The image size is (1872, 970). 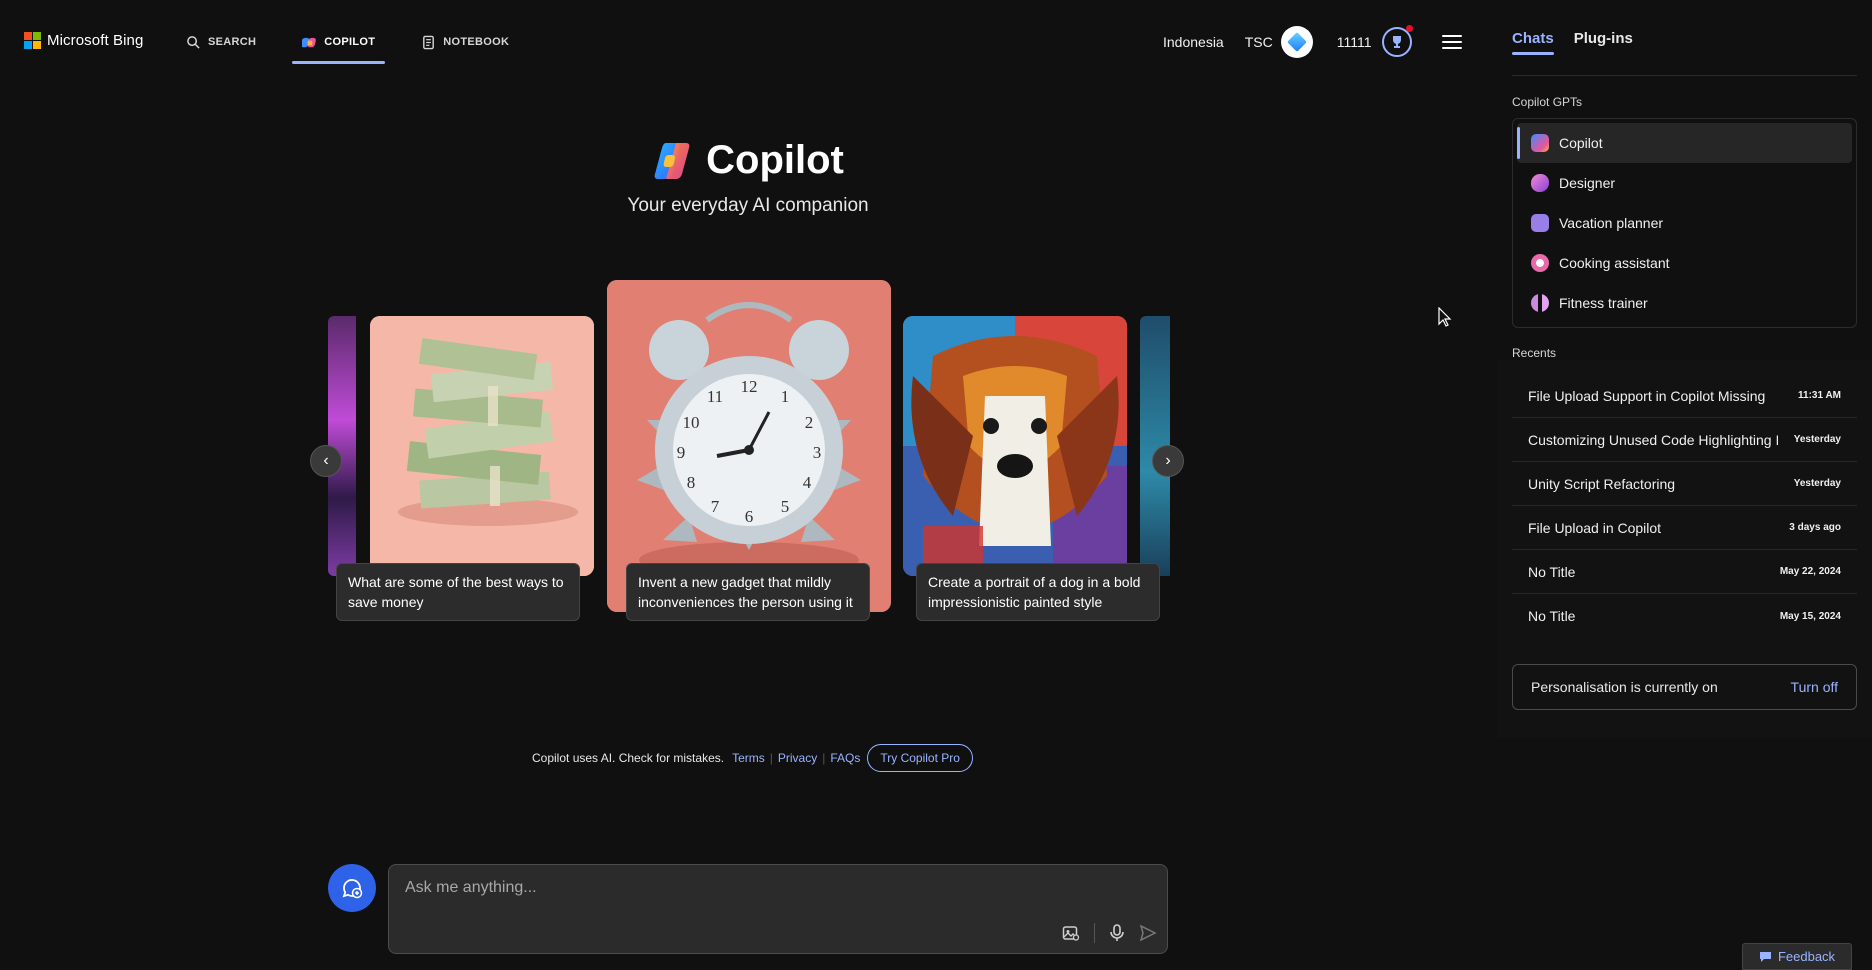 I want to click on header-account-area: Indonesia TSC 11111, so click(x=1312, y=41).